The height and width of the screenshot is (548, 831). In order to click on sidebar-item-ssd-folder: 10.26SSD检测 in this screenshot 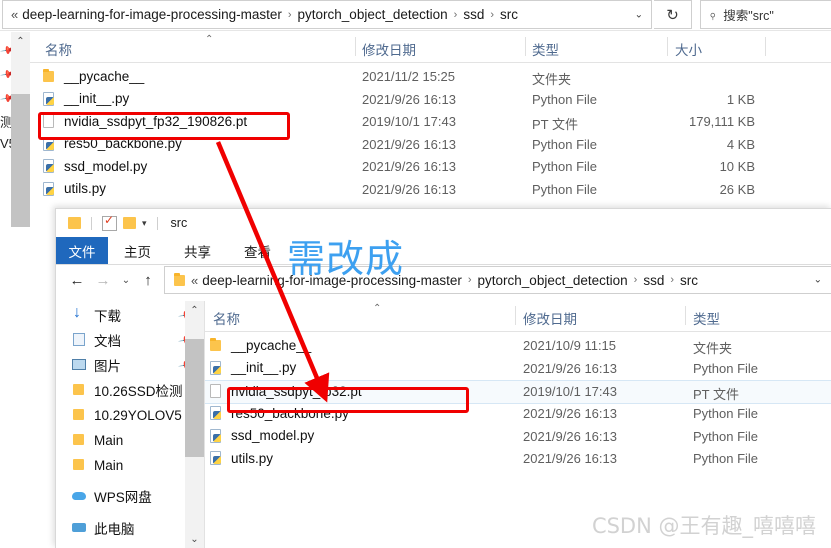, I will do `click(127, 390)`.